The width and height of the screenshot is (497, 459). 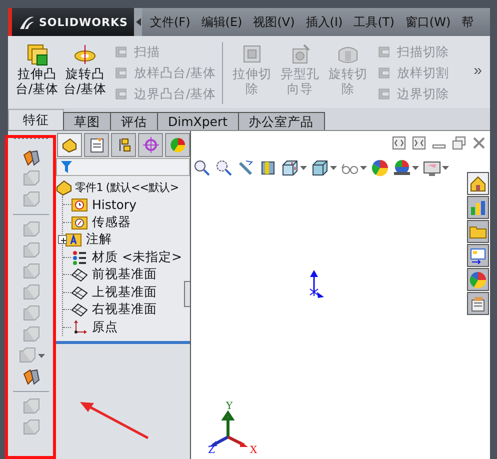 What do you see at coordinates (478, 70) in the screenshot?
I see `more-button: »` at bounding box center [478, 70].